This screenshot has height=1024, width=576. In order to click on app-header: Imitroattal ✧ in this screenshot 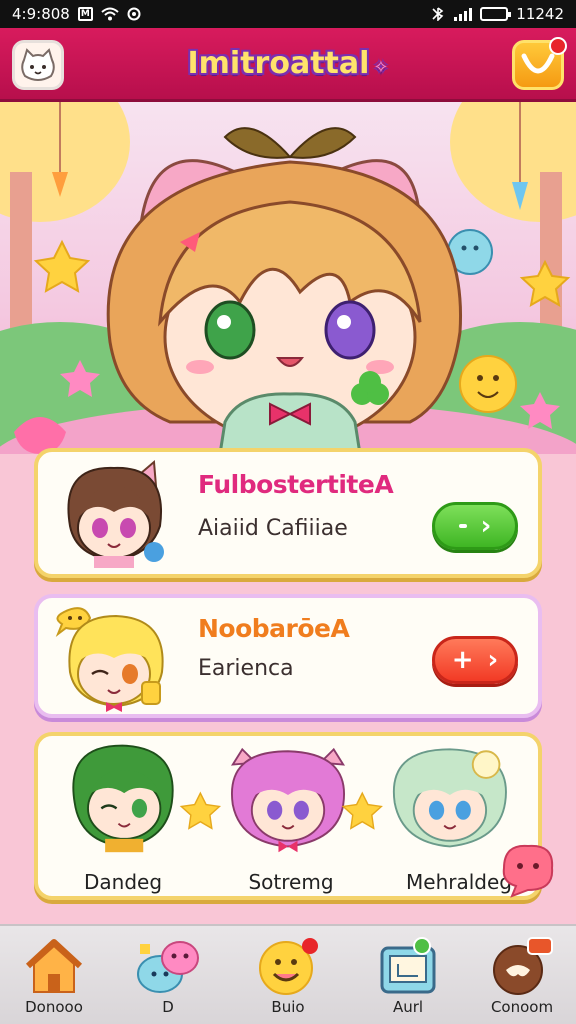, I will do `click(288, 65)`.